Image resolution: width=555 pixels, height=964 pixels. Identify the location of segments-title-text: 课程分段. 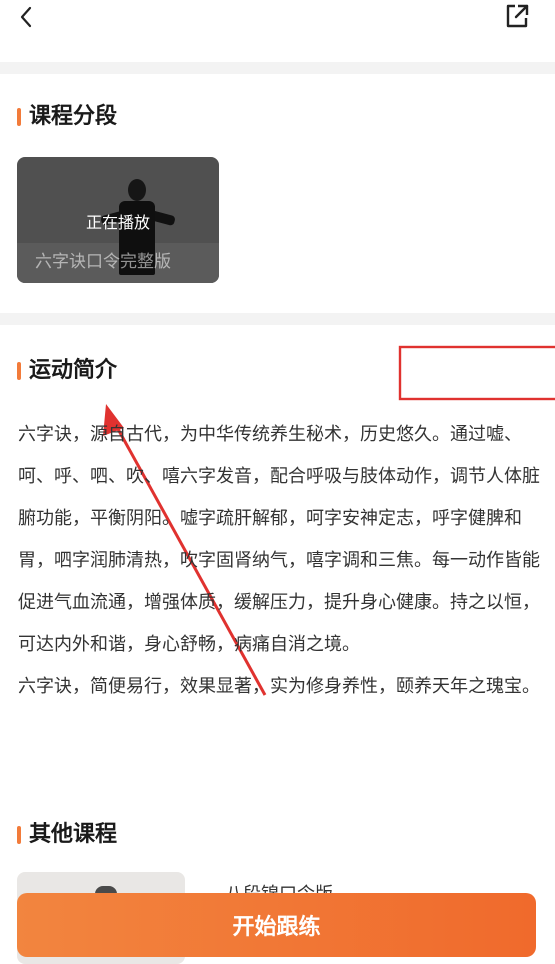
(73, 116).